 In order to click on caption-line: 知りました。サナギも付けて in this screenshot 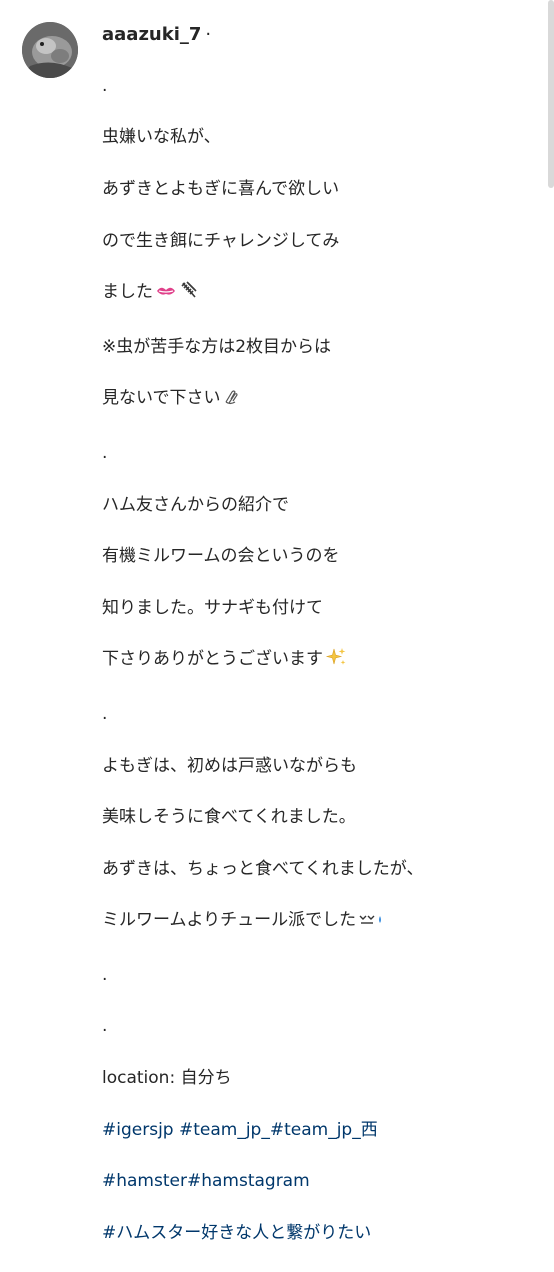, I will do `click(212, 607)`.